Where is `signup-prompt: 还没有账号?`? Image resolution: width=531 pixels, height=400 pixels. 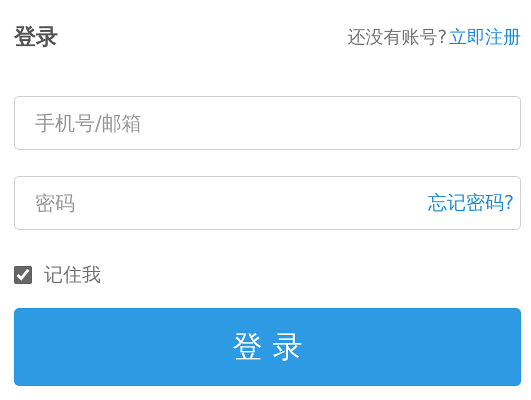 signup-prompt: 还没有账号? is located at coordinates (397, 37).